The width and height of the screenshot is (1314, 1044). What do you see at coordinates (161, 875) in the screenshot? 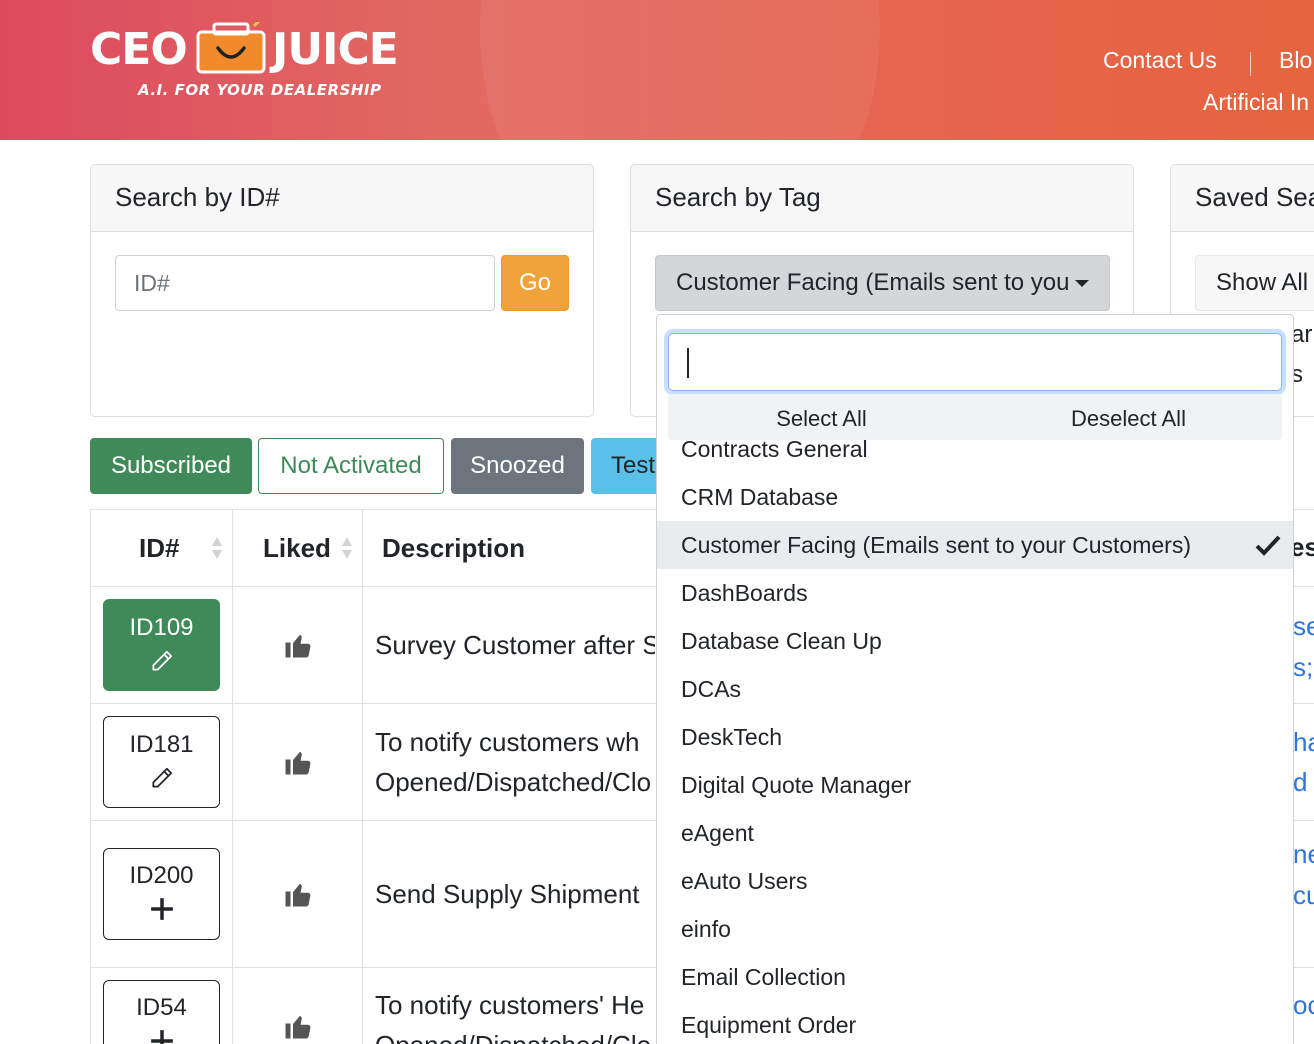
I see `alert-id: ID200` at bounding box center [161, 875].